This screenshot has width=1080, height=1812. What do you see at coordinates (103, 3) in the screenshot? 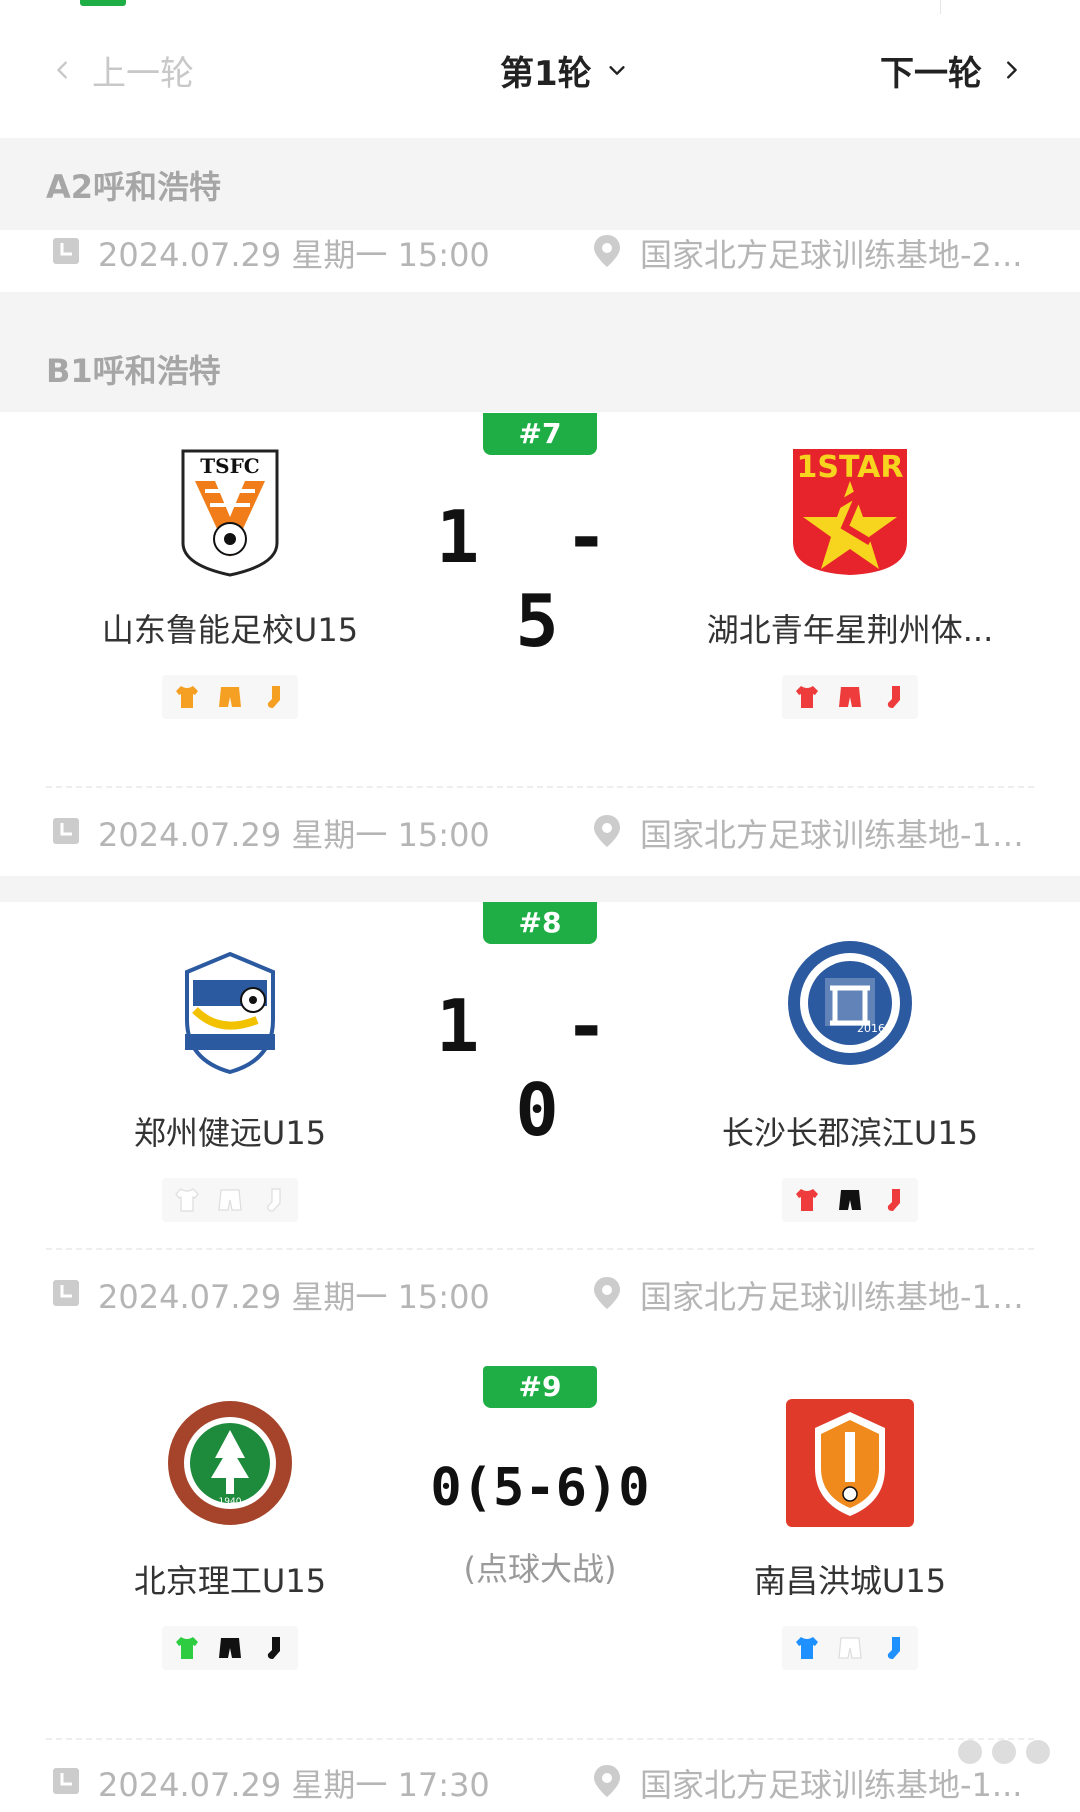
I see `active-tab-indicator` at bounding box center [103, 3].